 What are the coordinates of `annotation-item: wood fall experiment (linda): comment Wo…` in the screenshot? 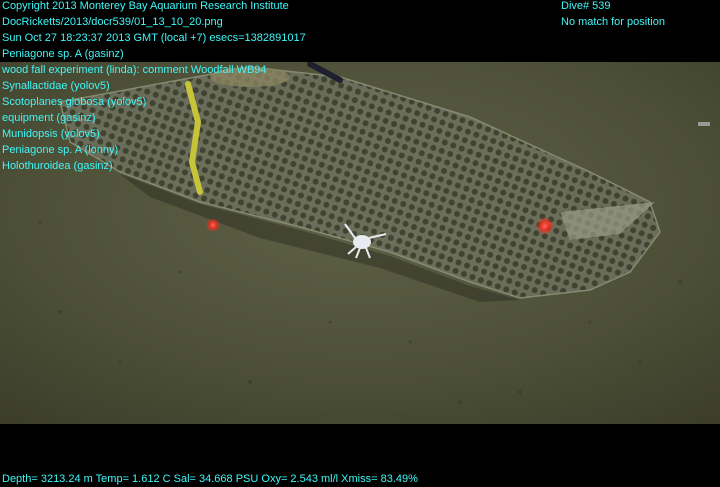 It's located at (134, 70).